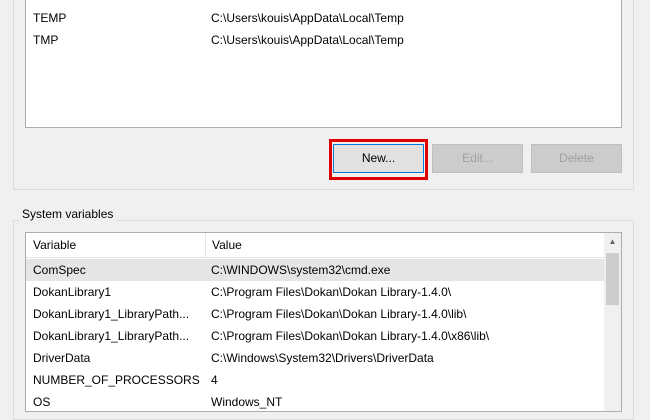 Image resolution: width=650 pixels, height=420 pixels. Describe the element at coordinates (315, 380) in the screenshot. I see `system-variable-row: NUMBER_OF_PROCESSORS 4` at that location.